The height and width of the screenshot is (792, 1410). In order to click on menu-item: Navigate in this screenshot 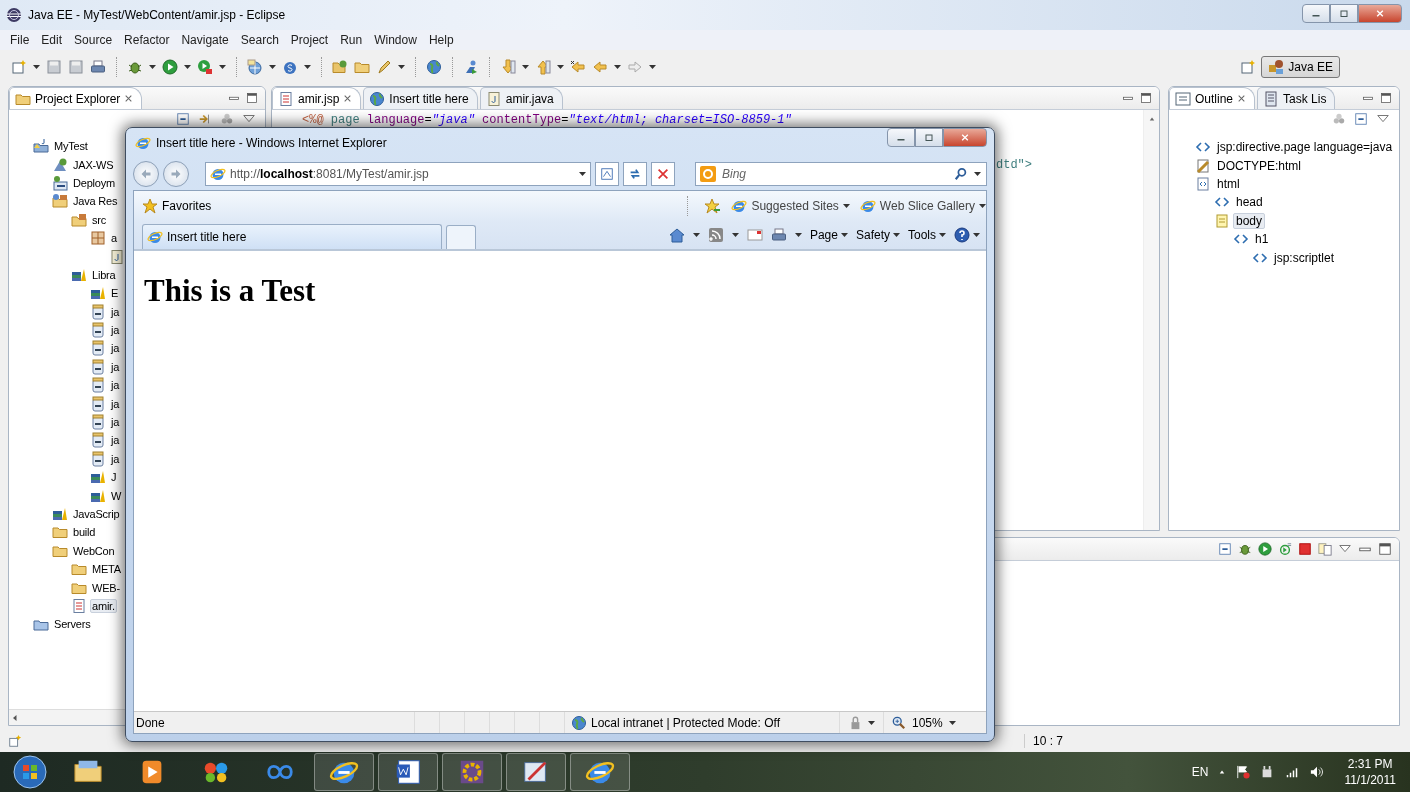, I will do `click(205, 40)`.